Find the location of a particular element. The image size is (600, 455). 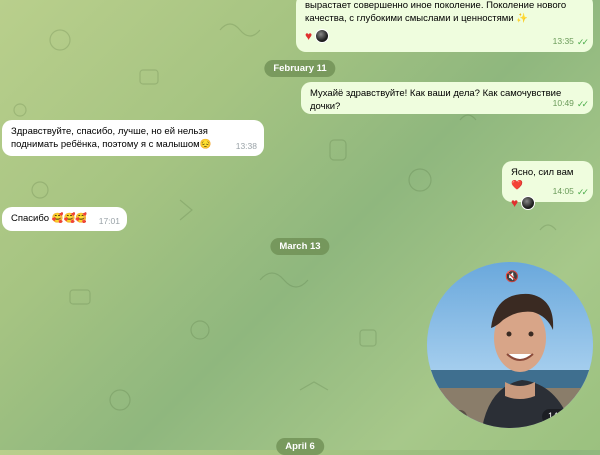

message-meta: 14:05 ✓✓ is located at coordinates (570, 192).